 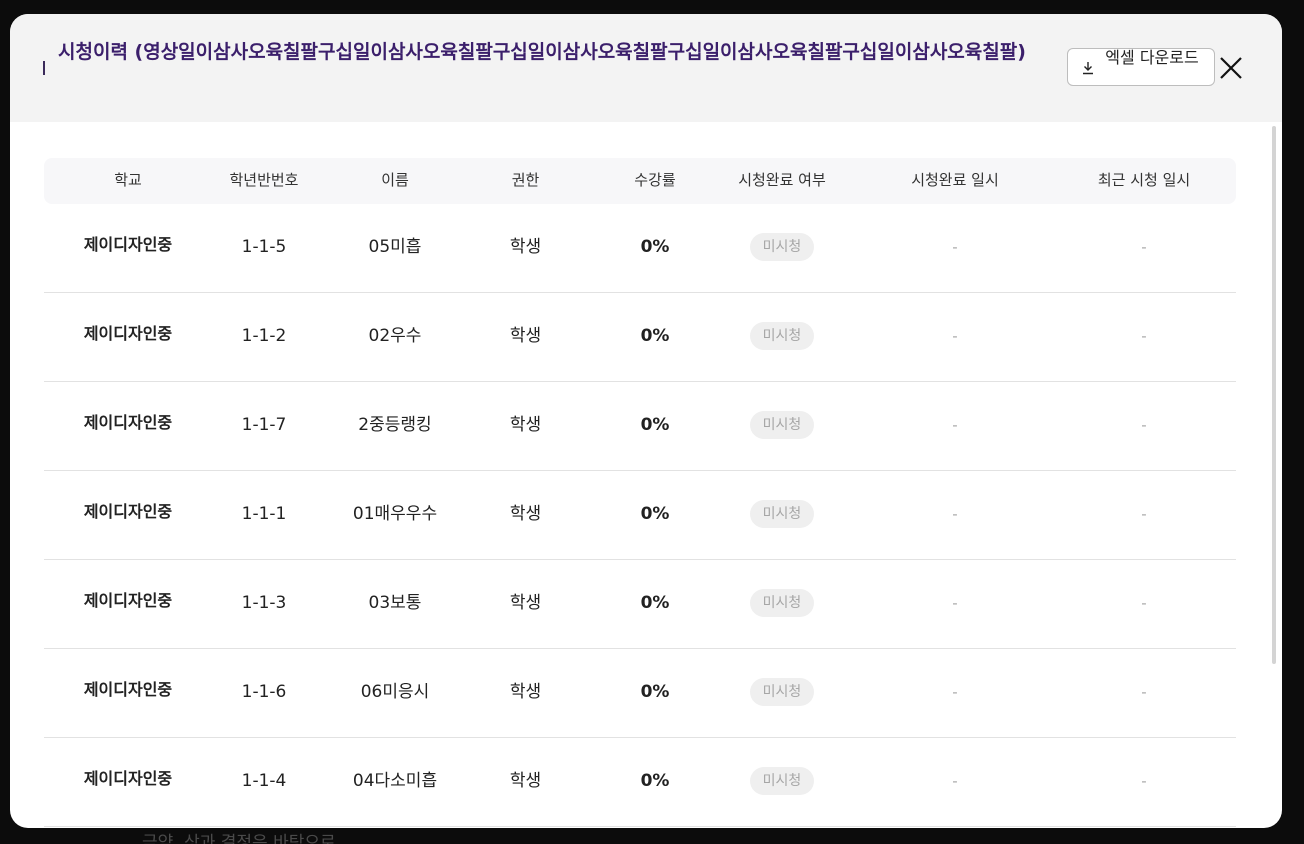 I want to click on excel-download-label: 엑셀 다운로드, so click(x=1152, y=57).